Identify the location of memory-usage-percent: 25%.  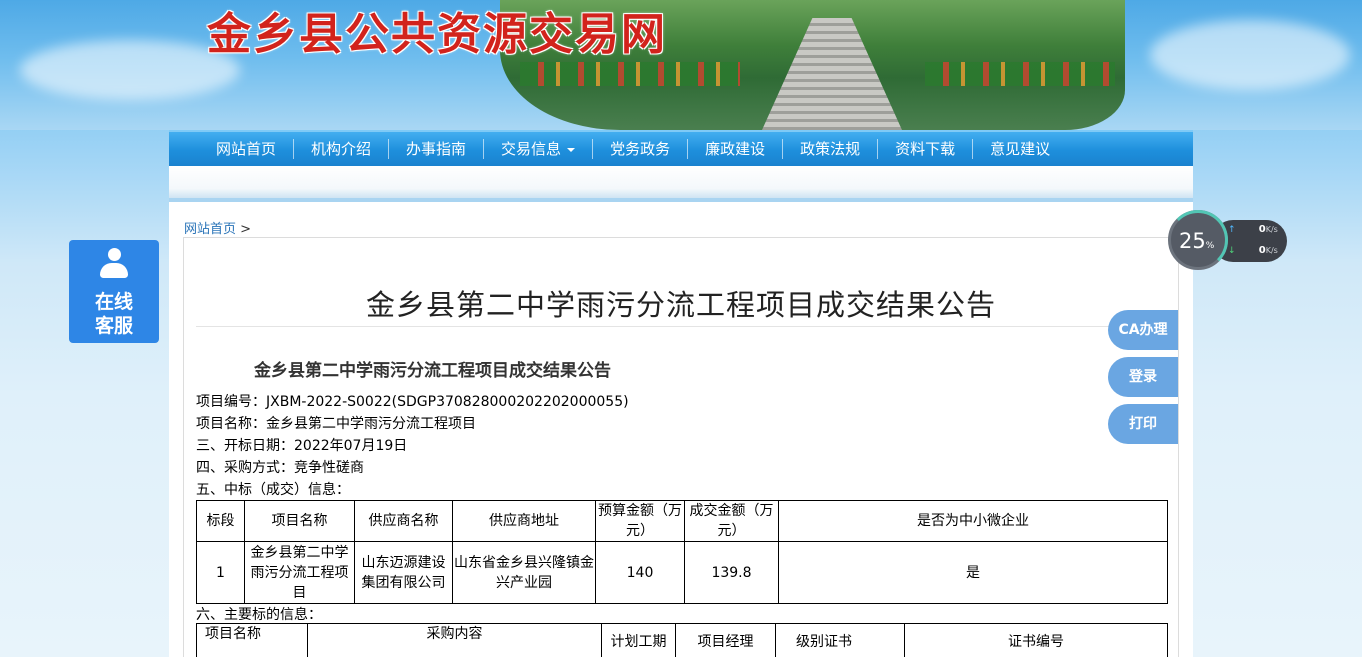
(1196, 241).